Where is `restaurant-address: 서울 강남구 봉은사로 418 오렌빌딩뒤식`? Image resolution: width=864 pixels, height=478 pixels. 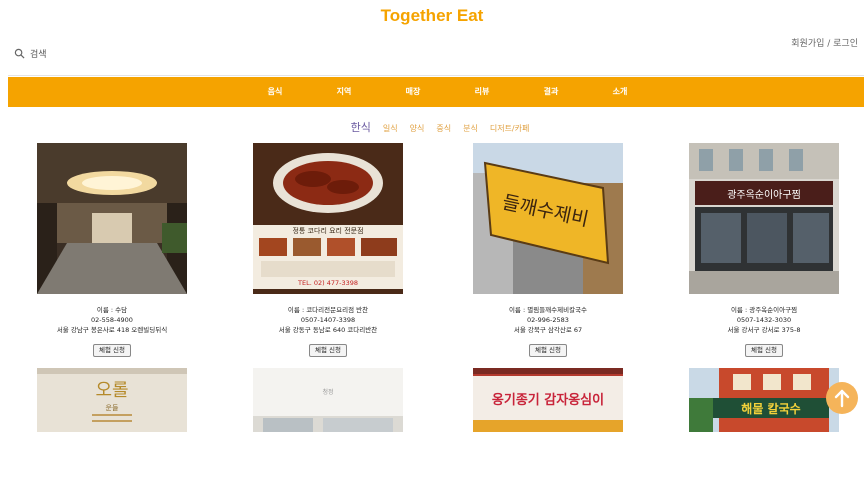 restaurant-address: 서울 강남구 봉은사로 418 오렌빌딩뒤식 is located at coordinates (112, 330).